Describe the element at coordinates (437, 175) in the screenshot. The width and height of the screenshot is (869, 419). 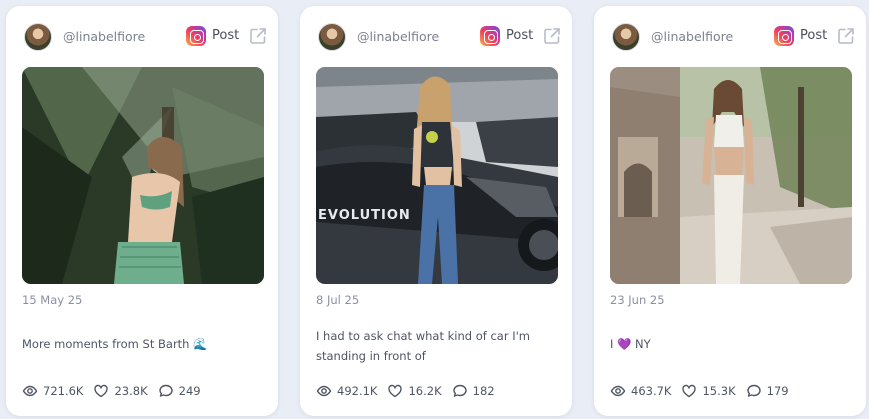
I see `post-image: EVOLUTION` at that location.